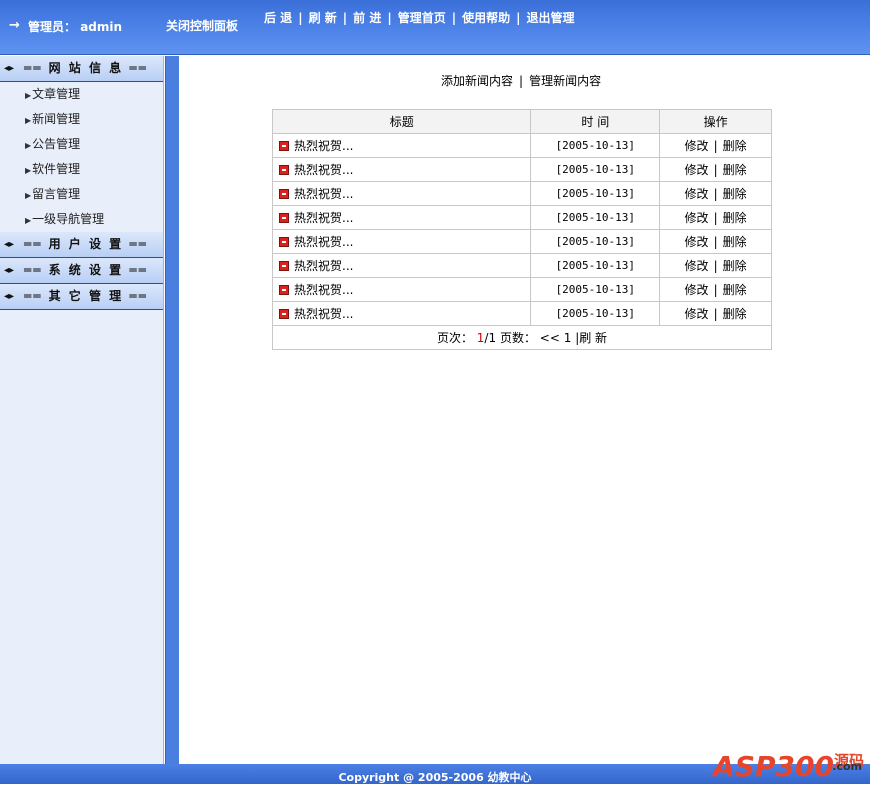  I want to click on sidebar-divider-band, so click(172, 410).